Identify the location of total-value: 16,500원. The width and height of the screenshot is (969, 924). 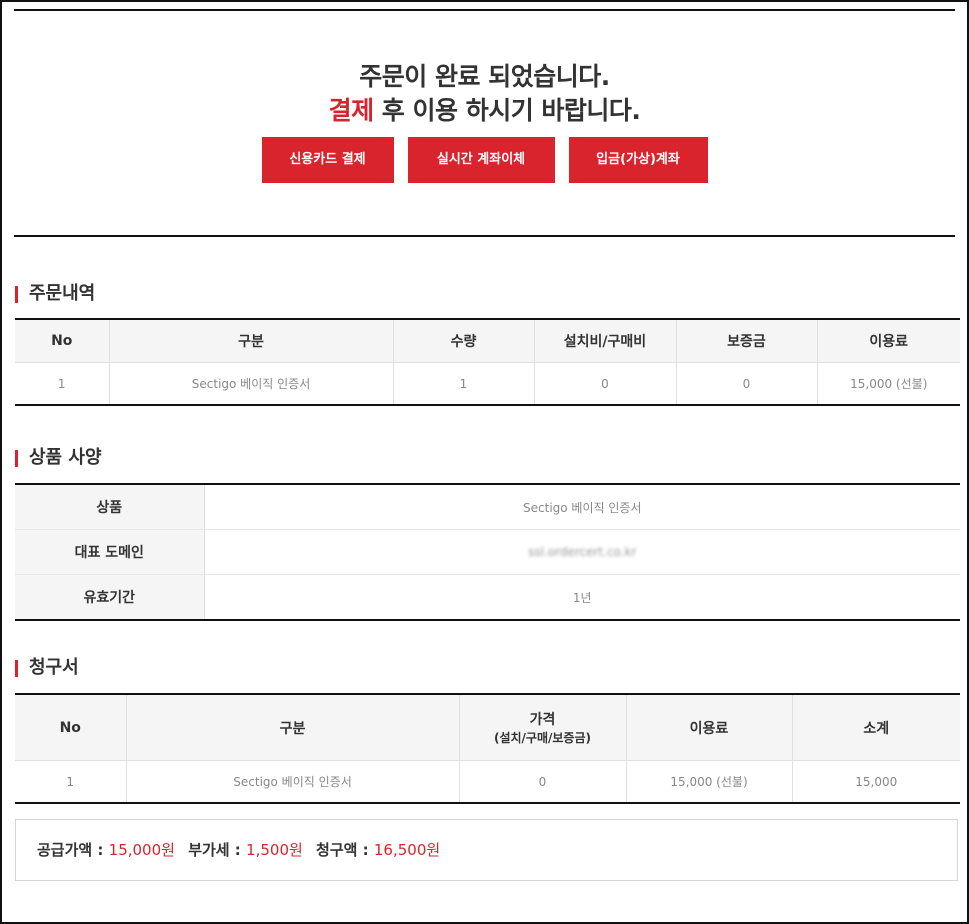
(407, 850).